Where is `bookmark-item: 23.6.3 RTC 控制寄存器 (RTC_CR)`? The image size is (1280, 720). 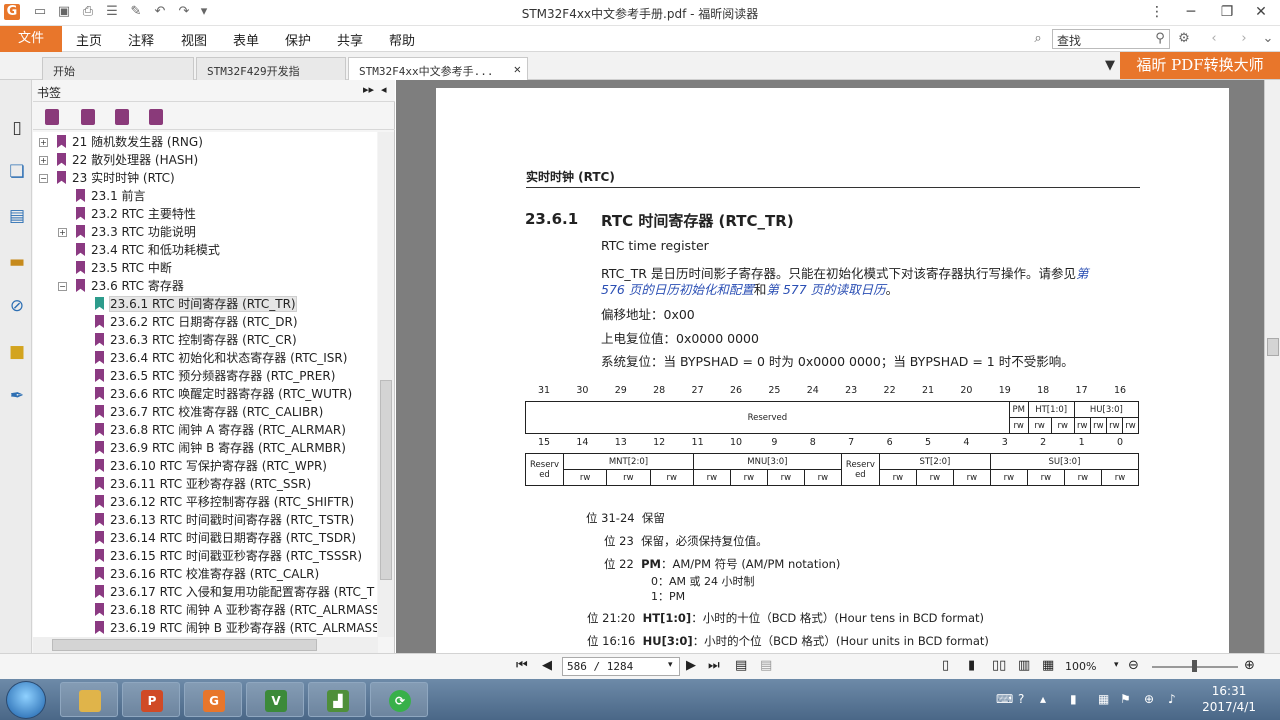 bookmark-item: 23.6.3 RTC 控制寄存器 (RTC_CR) is located at coordinates (196, 340).